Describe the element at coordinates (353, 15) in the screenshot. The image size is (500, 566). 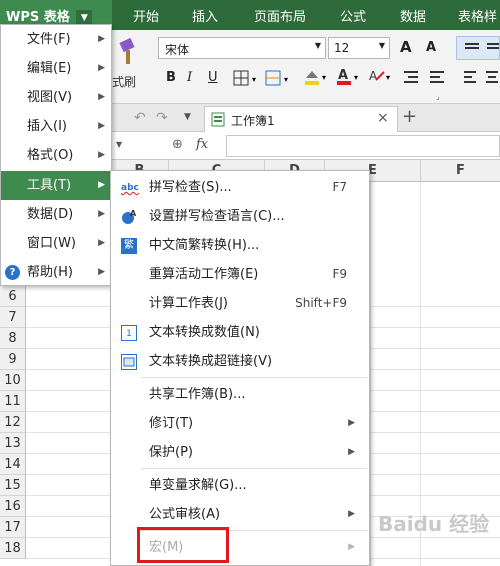
I see `tab-formula: 公式` at that location.